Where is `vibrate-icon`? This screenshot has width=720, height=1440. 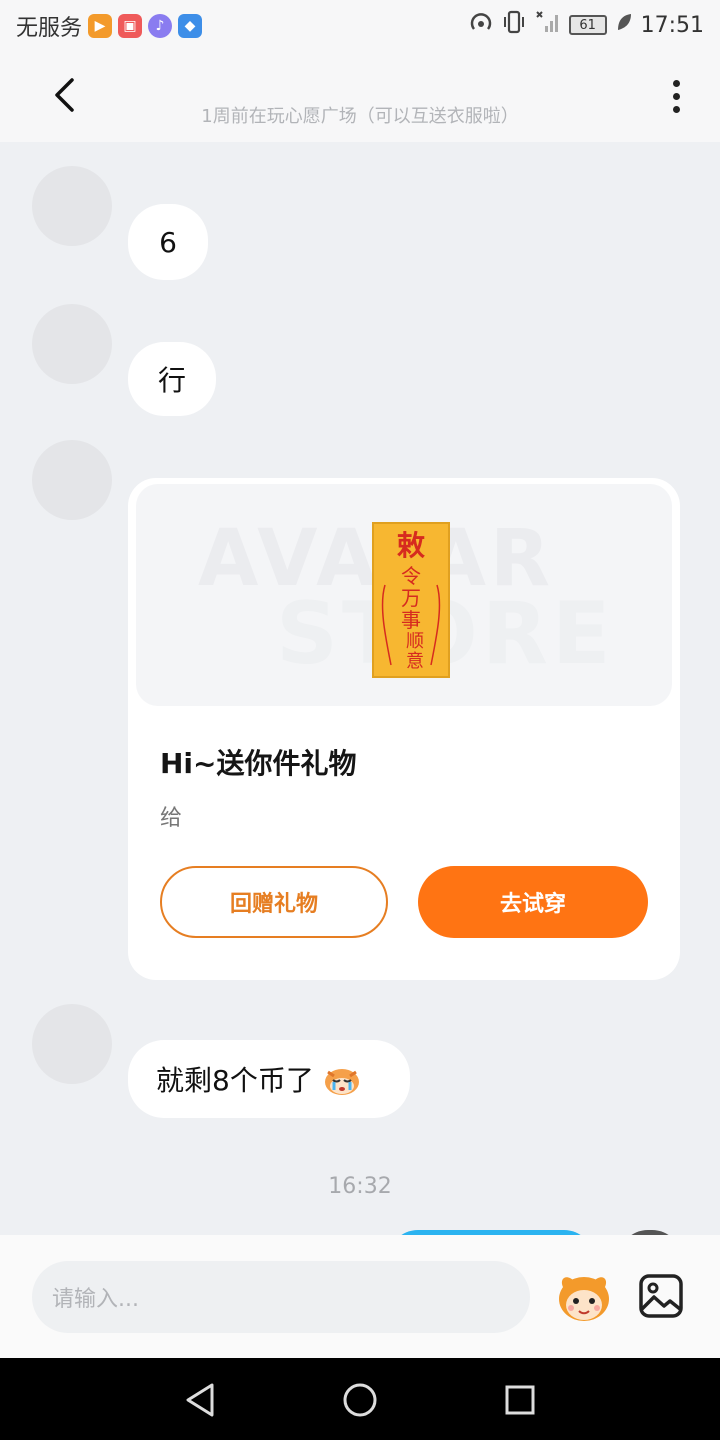 vibrate-icon is located at coordinates (514, 25).